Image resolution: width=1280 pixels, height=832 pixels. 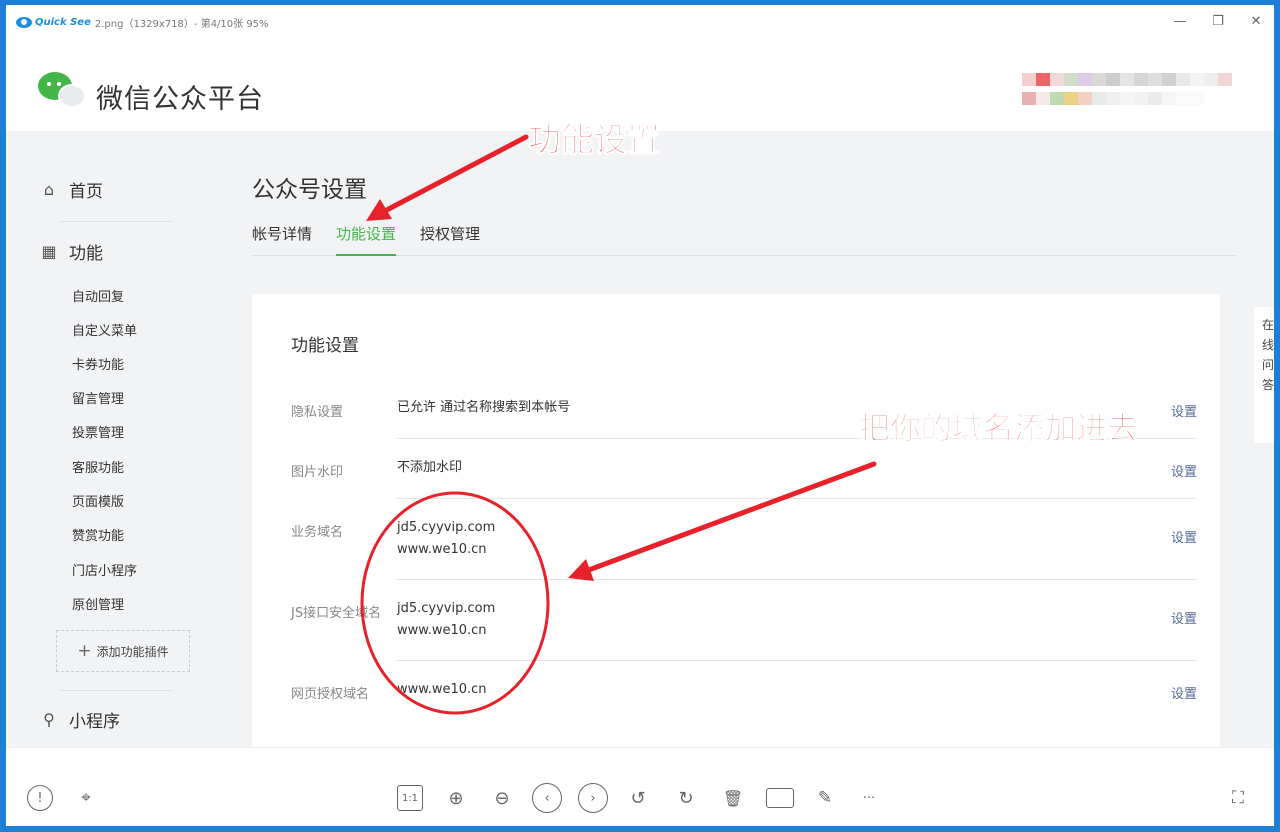 I want to click on actual-size-button: 1:1, so click(x=410, y=798).